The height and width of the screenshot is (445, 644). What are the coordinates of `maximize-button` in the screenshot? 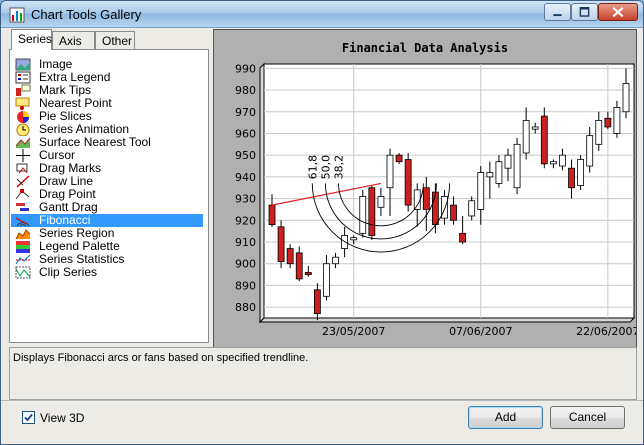 It's located at (584, 12).